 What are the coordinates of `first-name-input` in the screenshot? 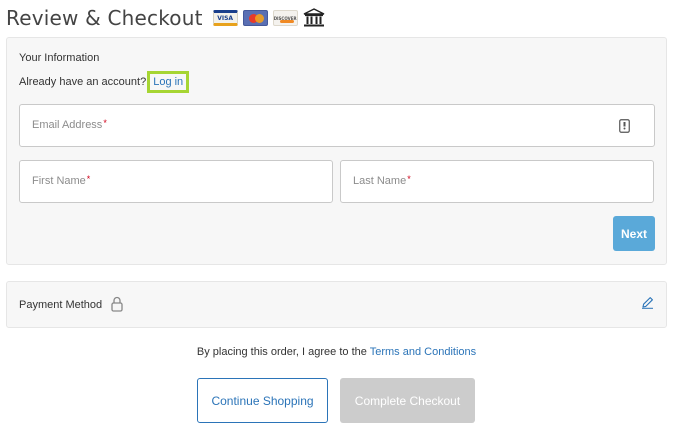 It's located at (176, 181).